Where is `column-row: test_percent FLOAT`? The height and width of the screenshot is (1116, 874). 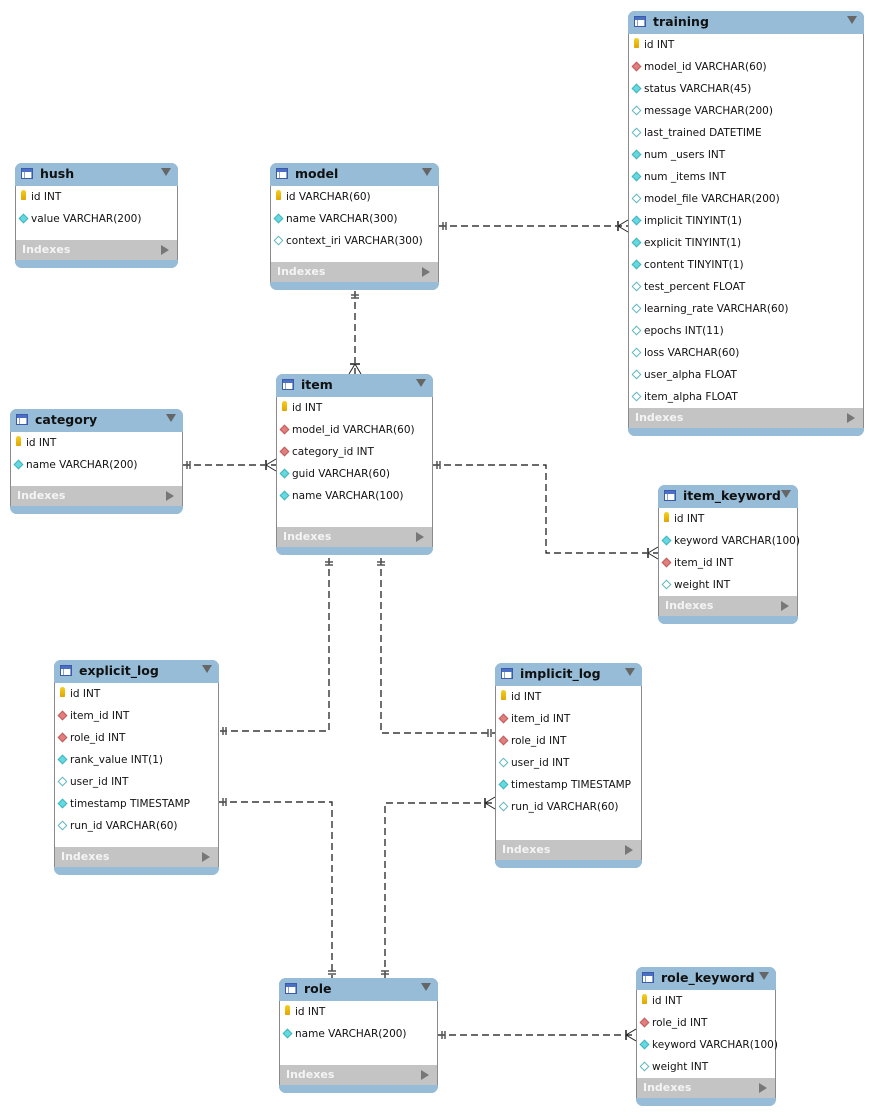 column-row: test_percent FLOAT is located at coordinates (746, 287).